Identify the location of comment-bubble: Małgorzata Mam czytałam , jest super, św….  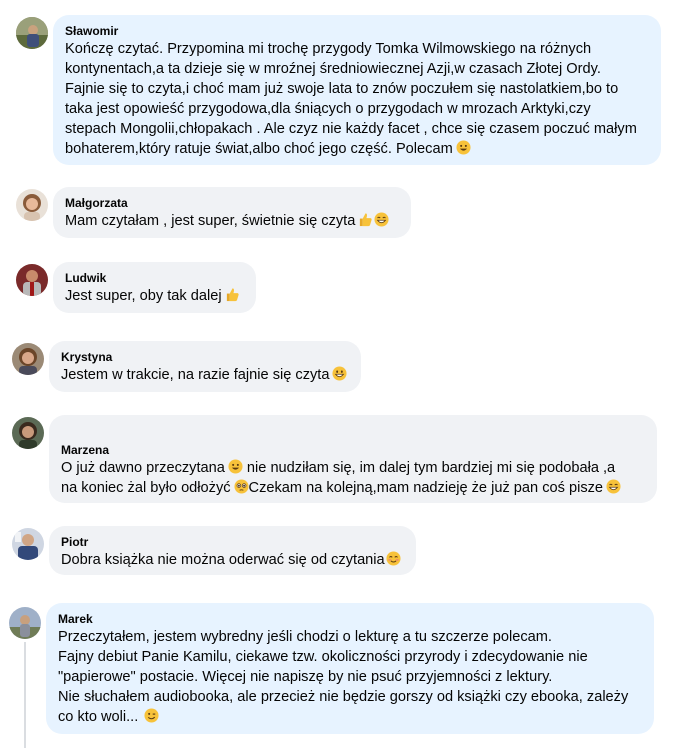
(232, 212).